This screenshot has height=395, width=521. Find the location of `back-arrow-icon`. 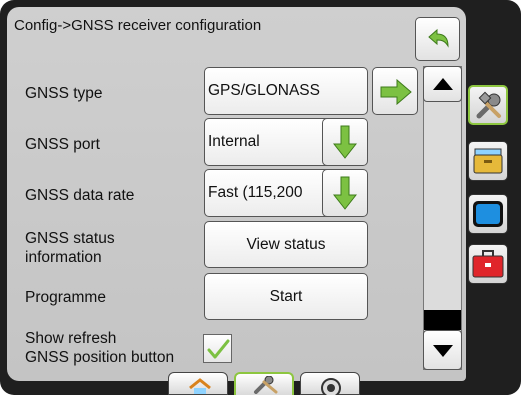

back-arrow-icon is located at coordinates (438, 39).